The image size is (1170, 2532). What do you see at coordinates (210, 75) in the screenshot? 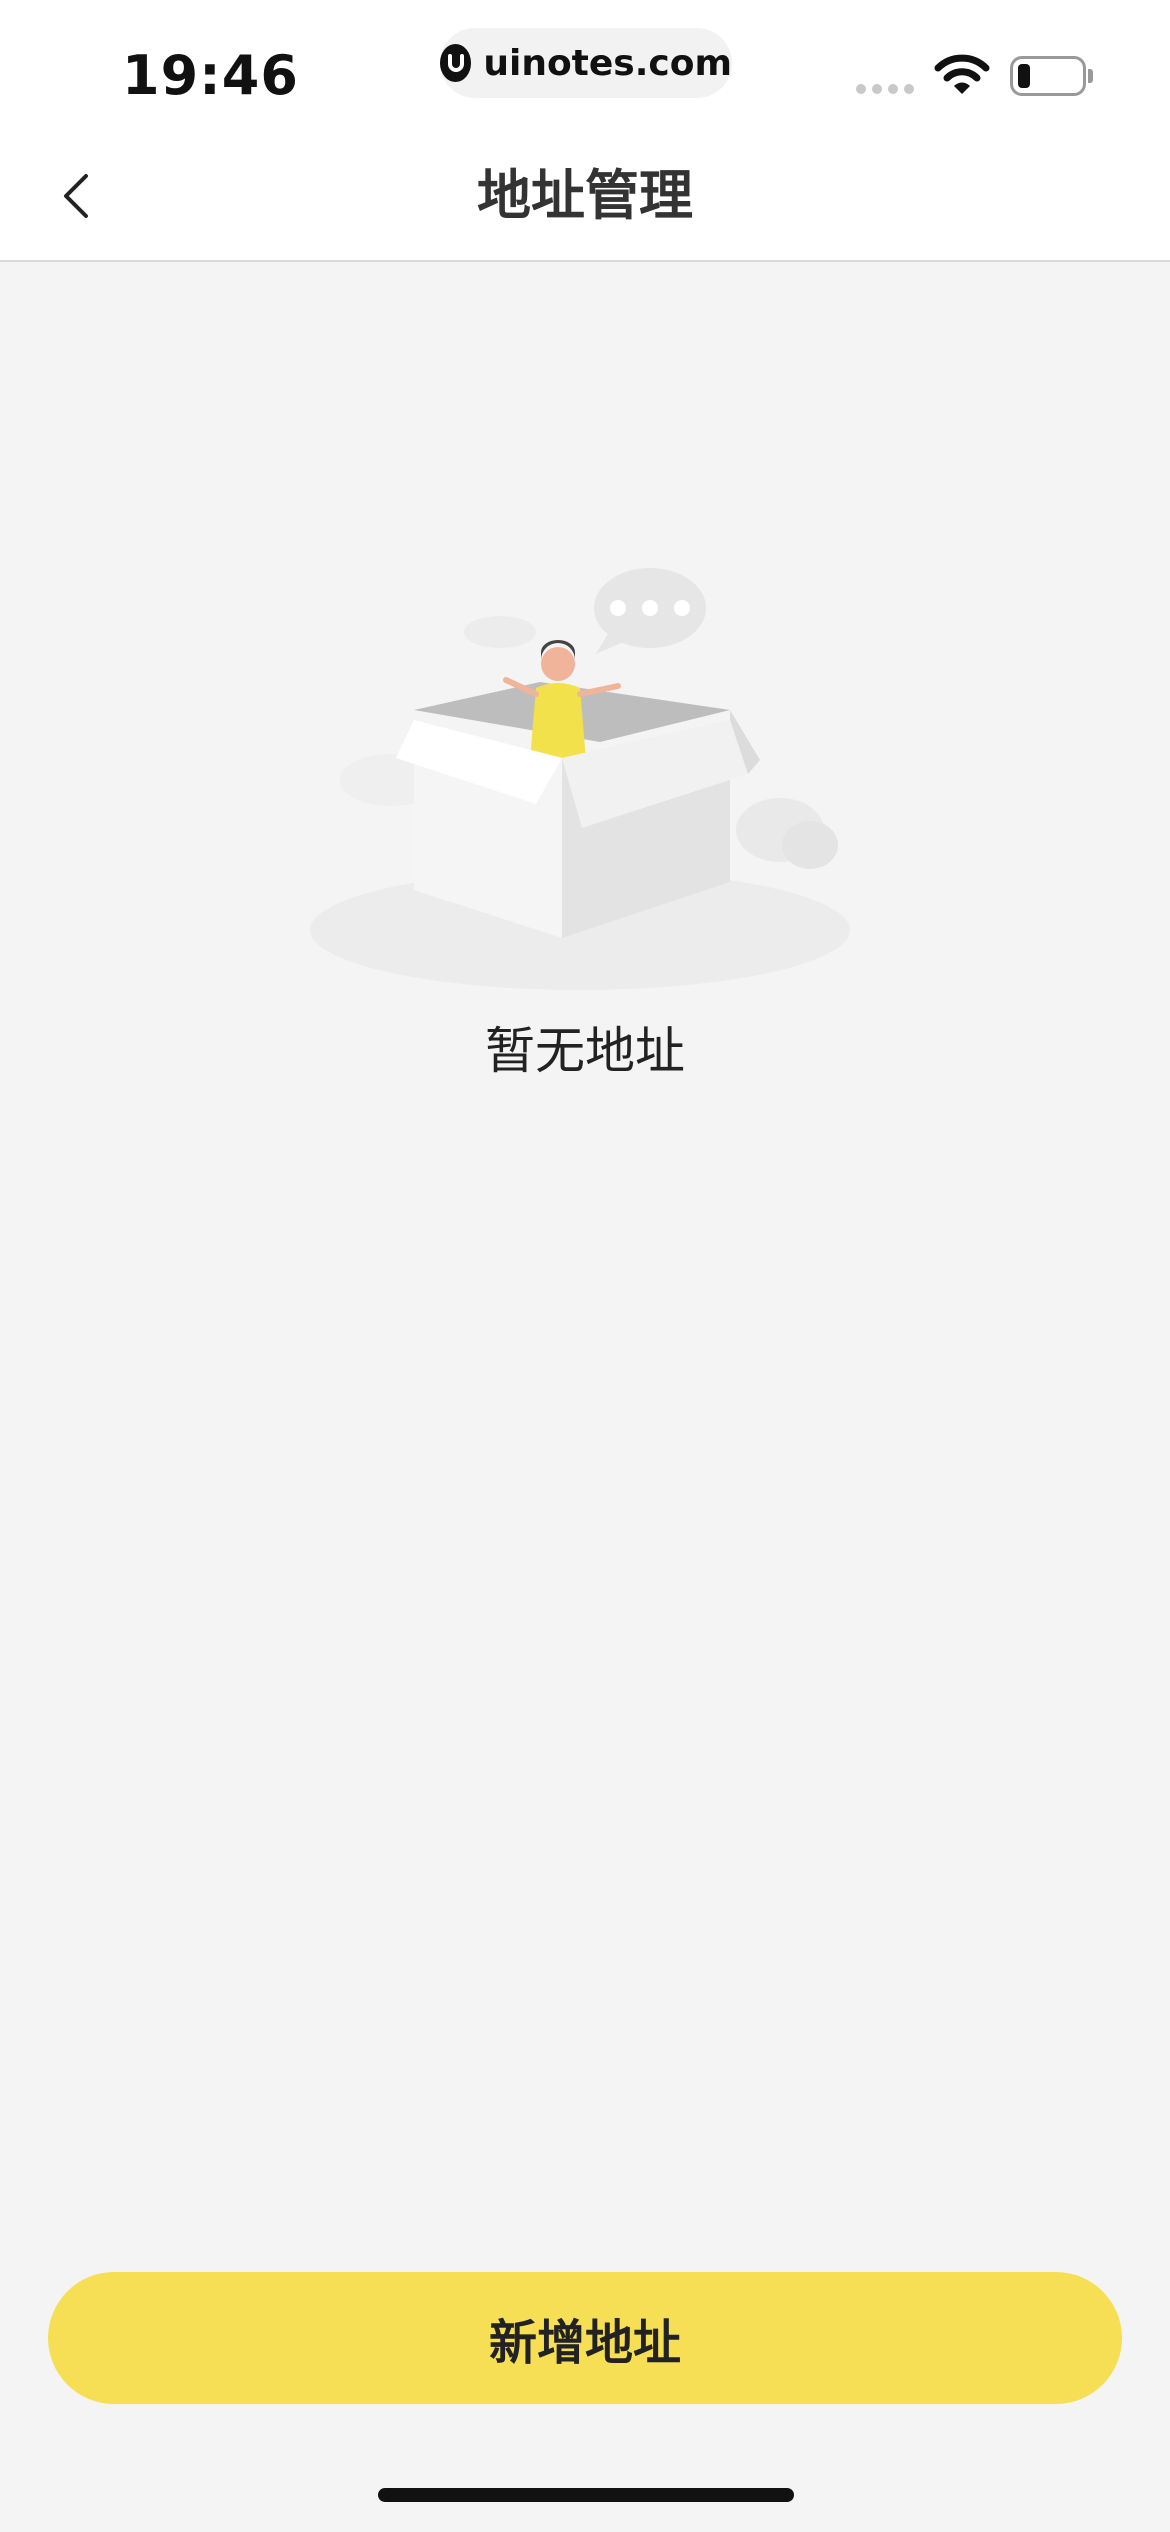
I see `status-time: 19:46` at bounding box center [210, 75].